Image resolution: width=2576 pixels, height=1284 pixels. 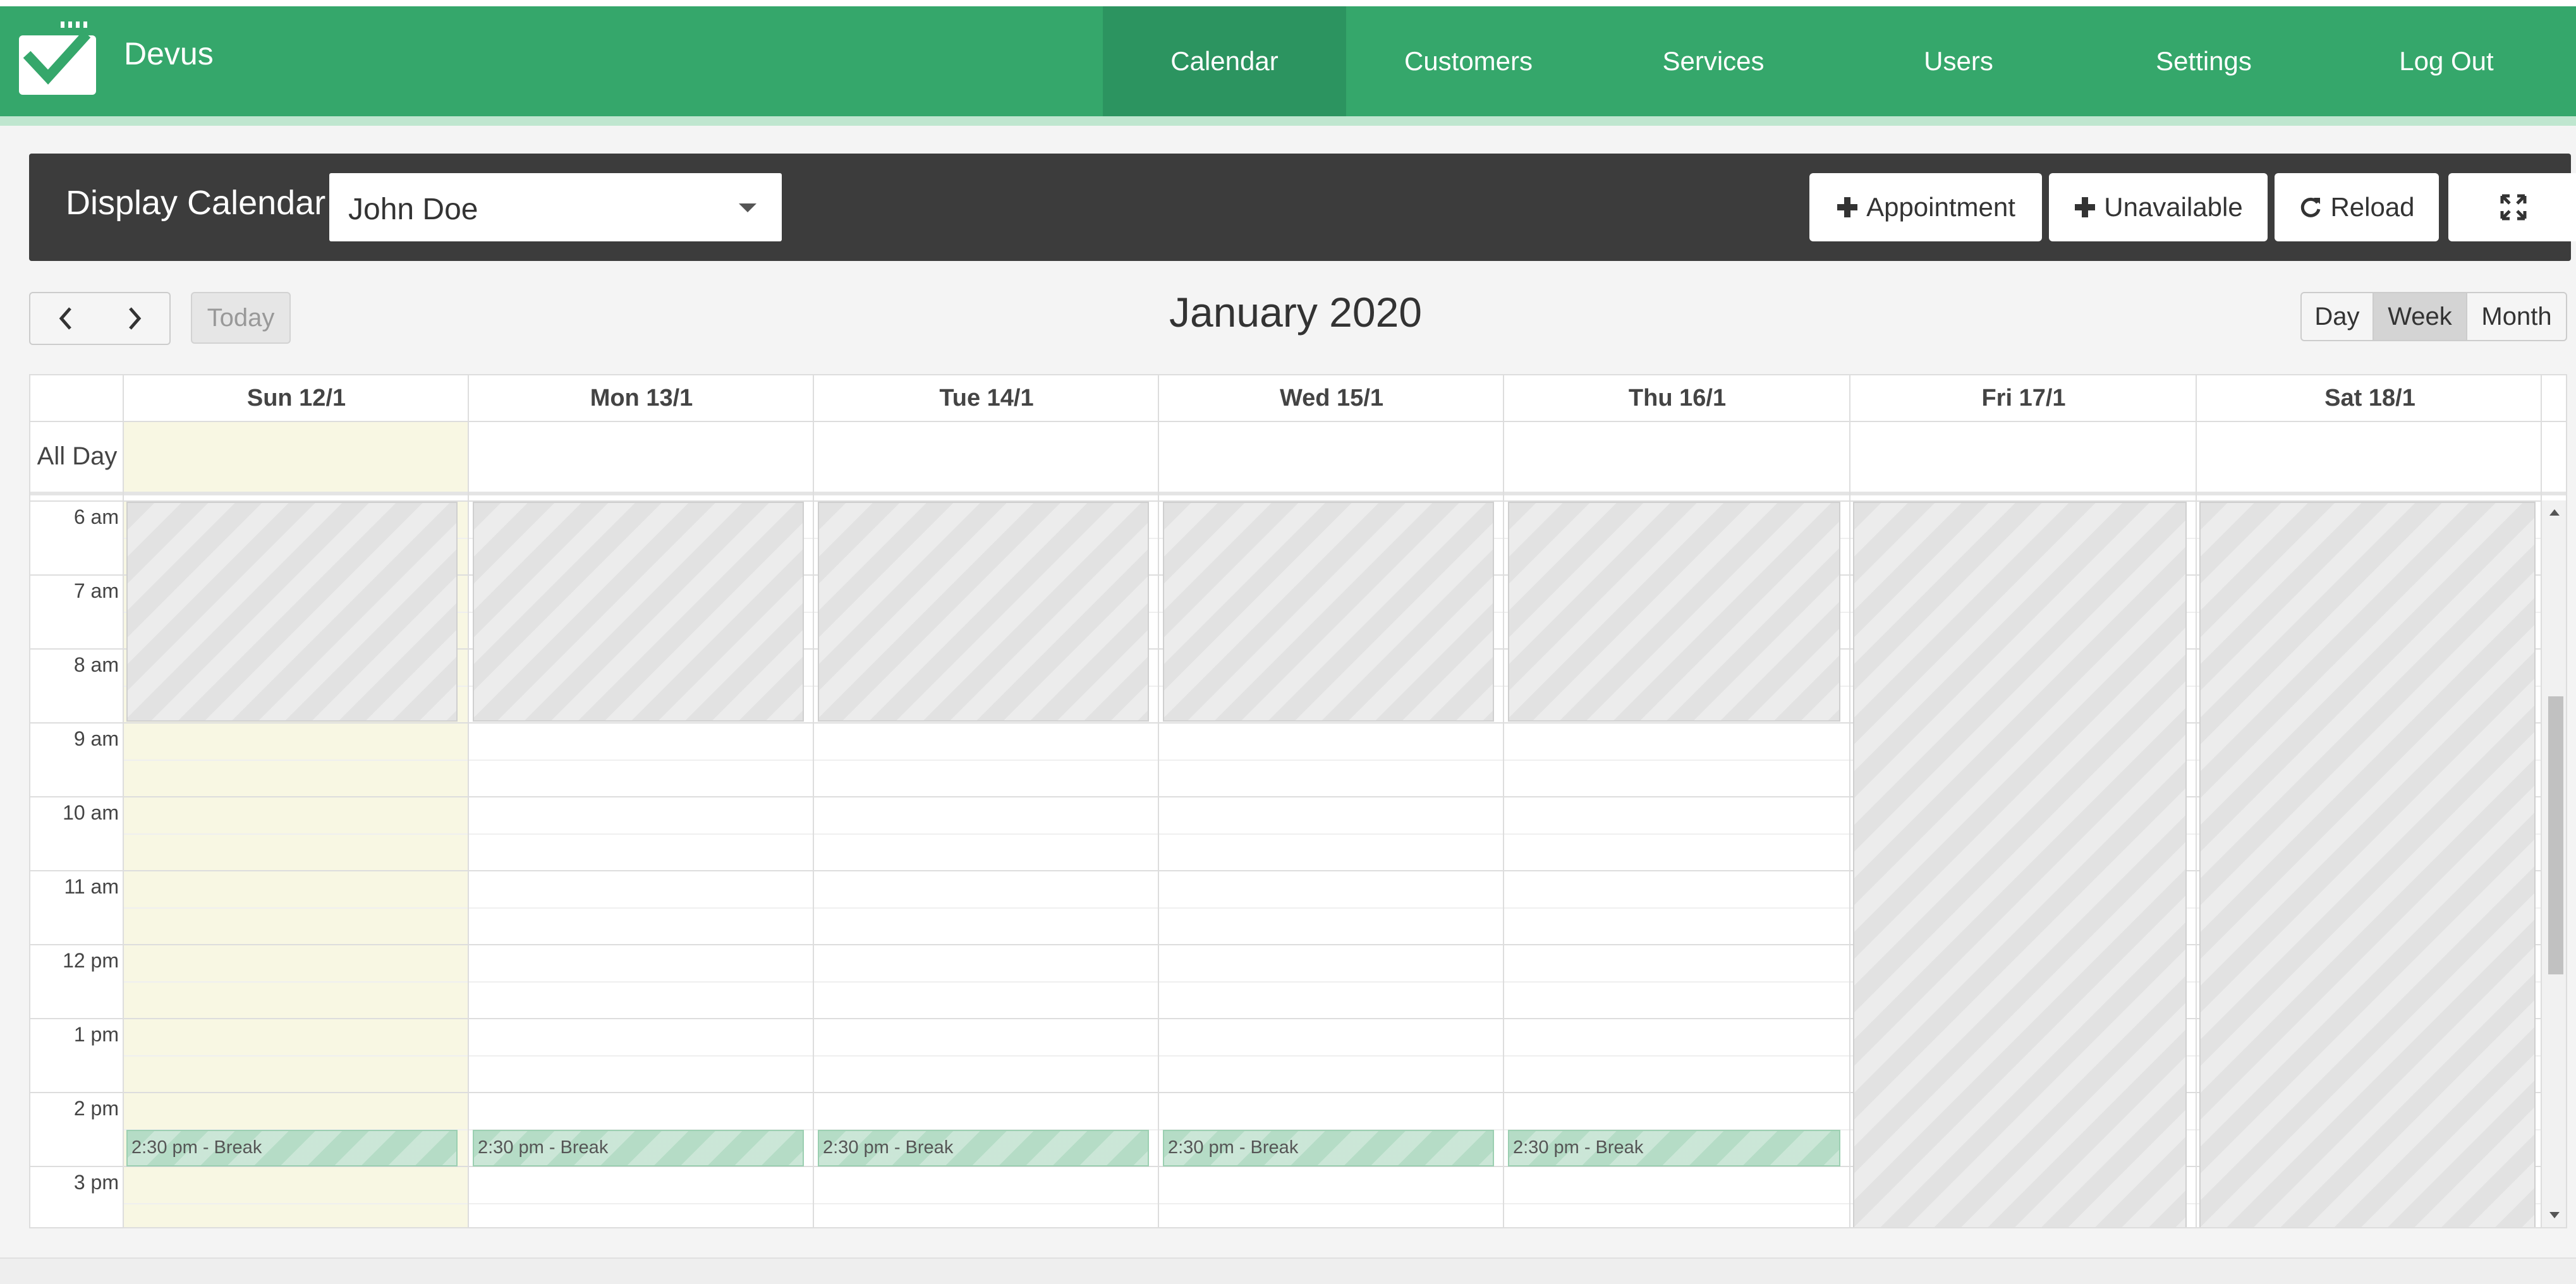 What do you see at coordinates (96, 1182) in the screenshot?
I see `time-label: 3 pm` at bounding box center [96, 1182].